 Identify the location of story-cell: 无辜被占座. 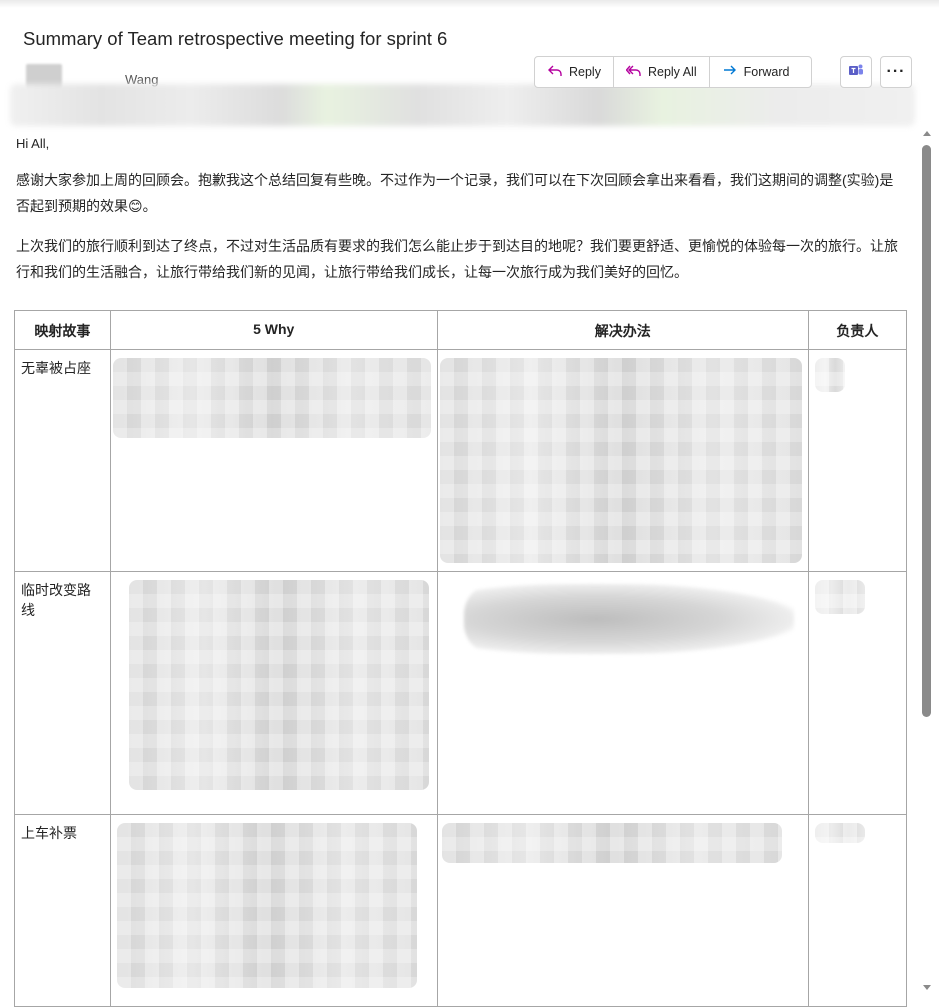
(62, 460).